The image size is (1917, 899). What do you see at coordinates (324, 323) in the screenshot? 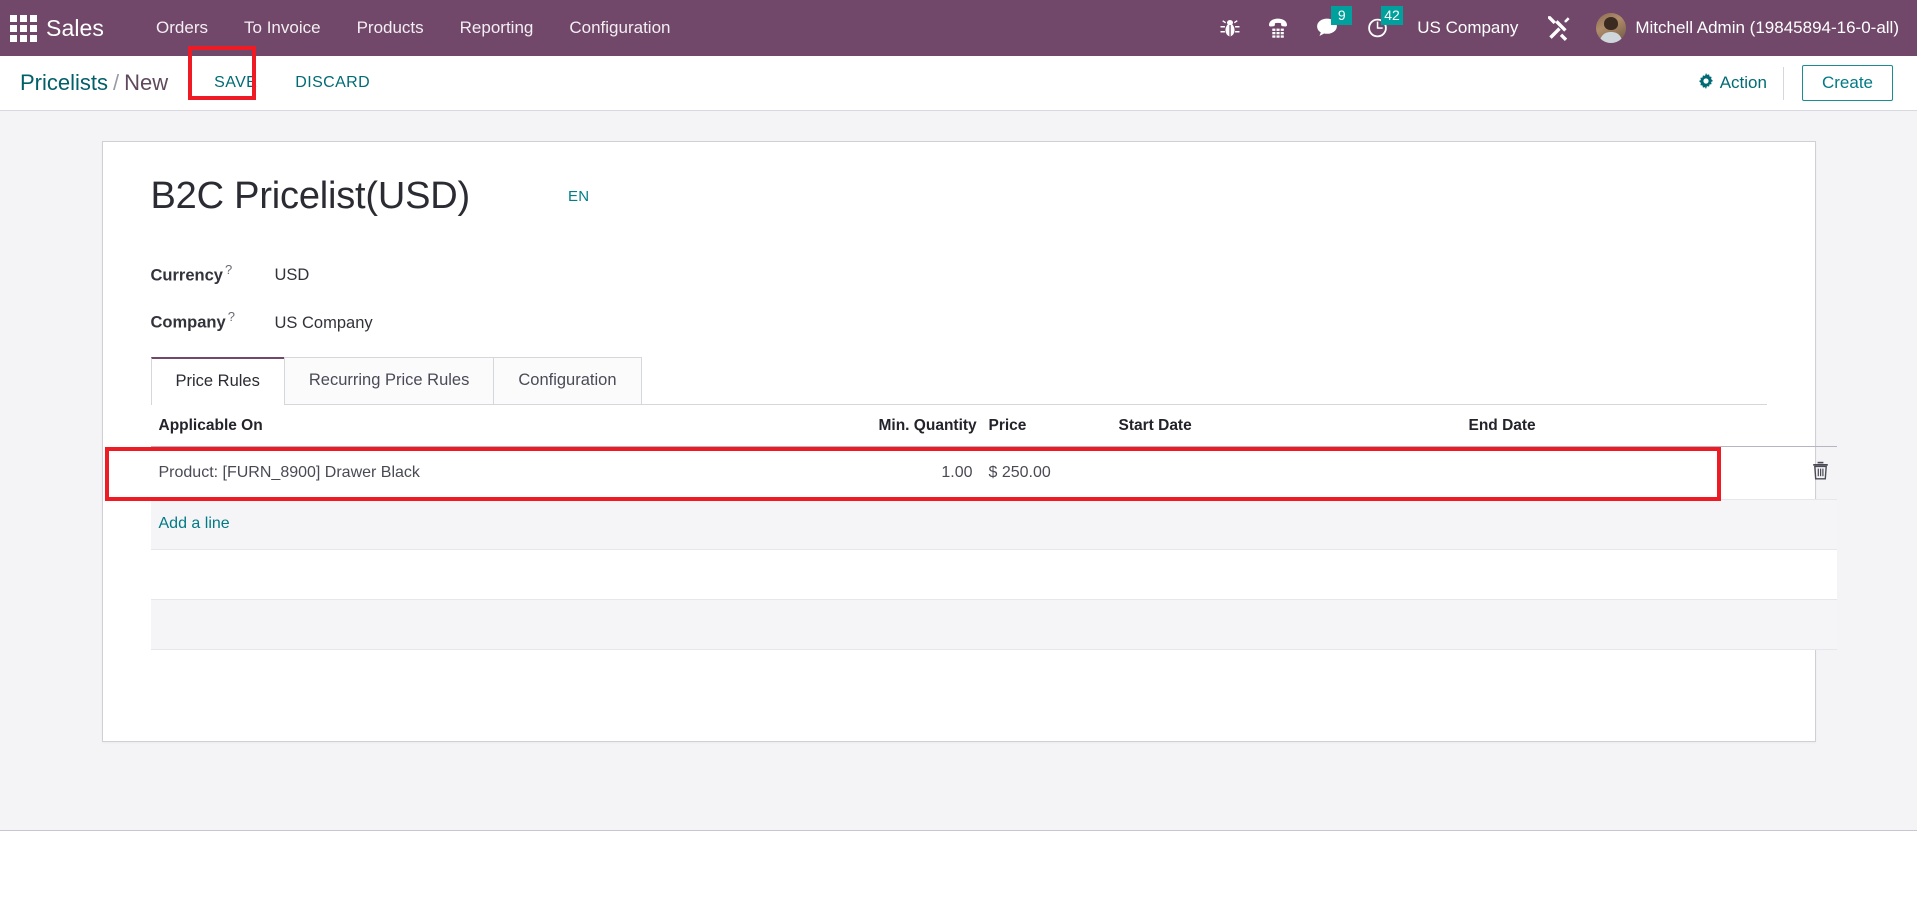
I see `company-value: US Company` at bounding box center [324, 323].